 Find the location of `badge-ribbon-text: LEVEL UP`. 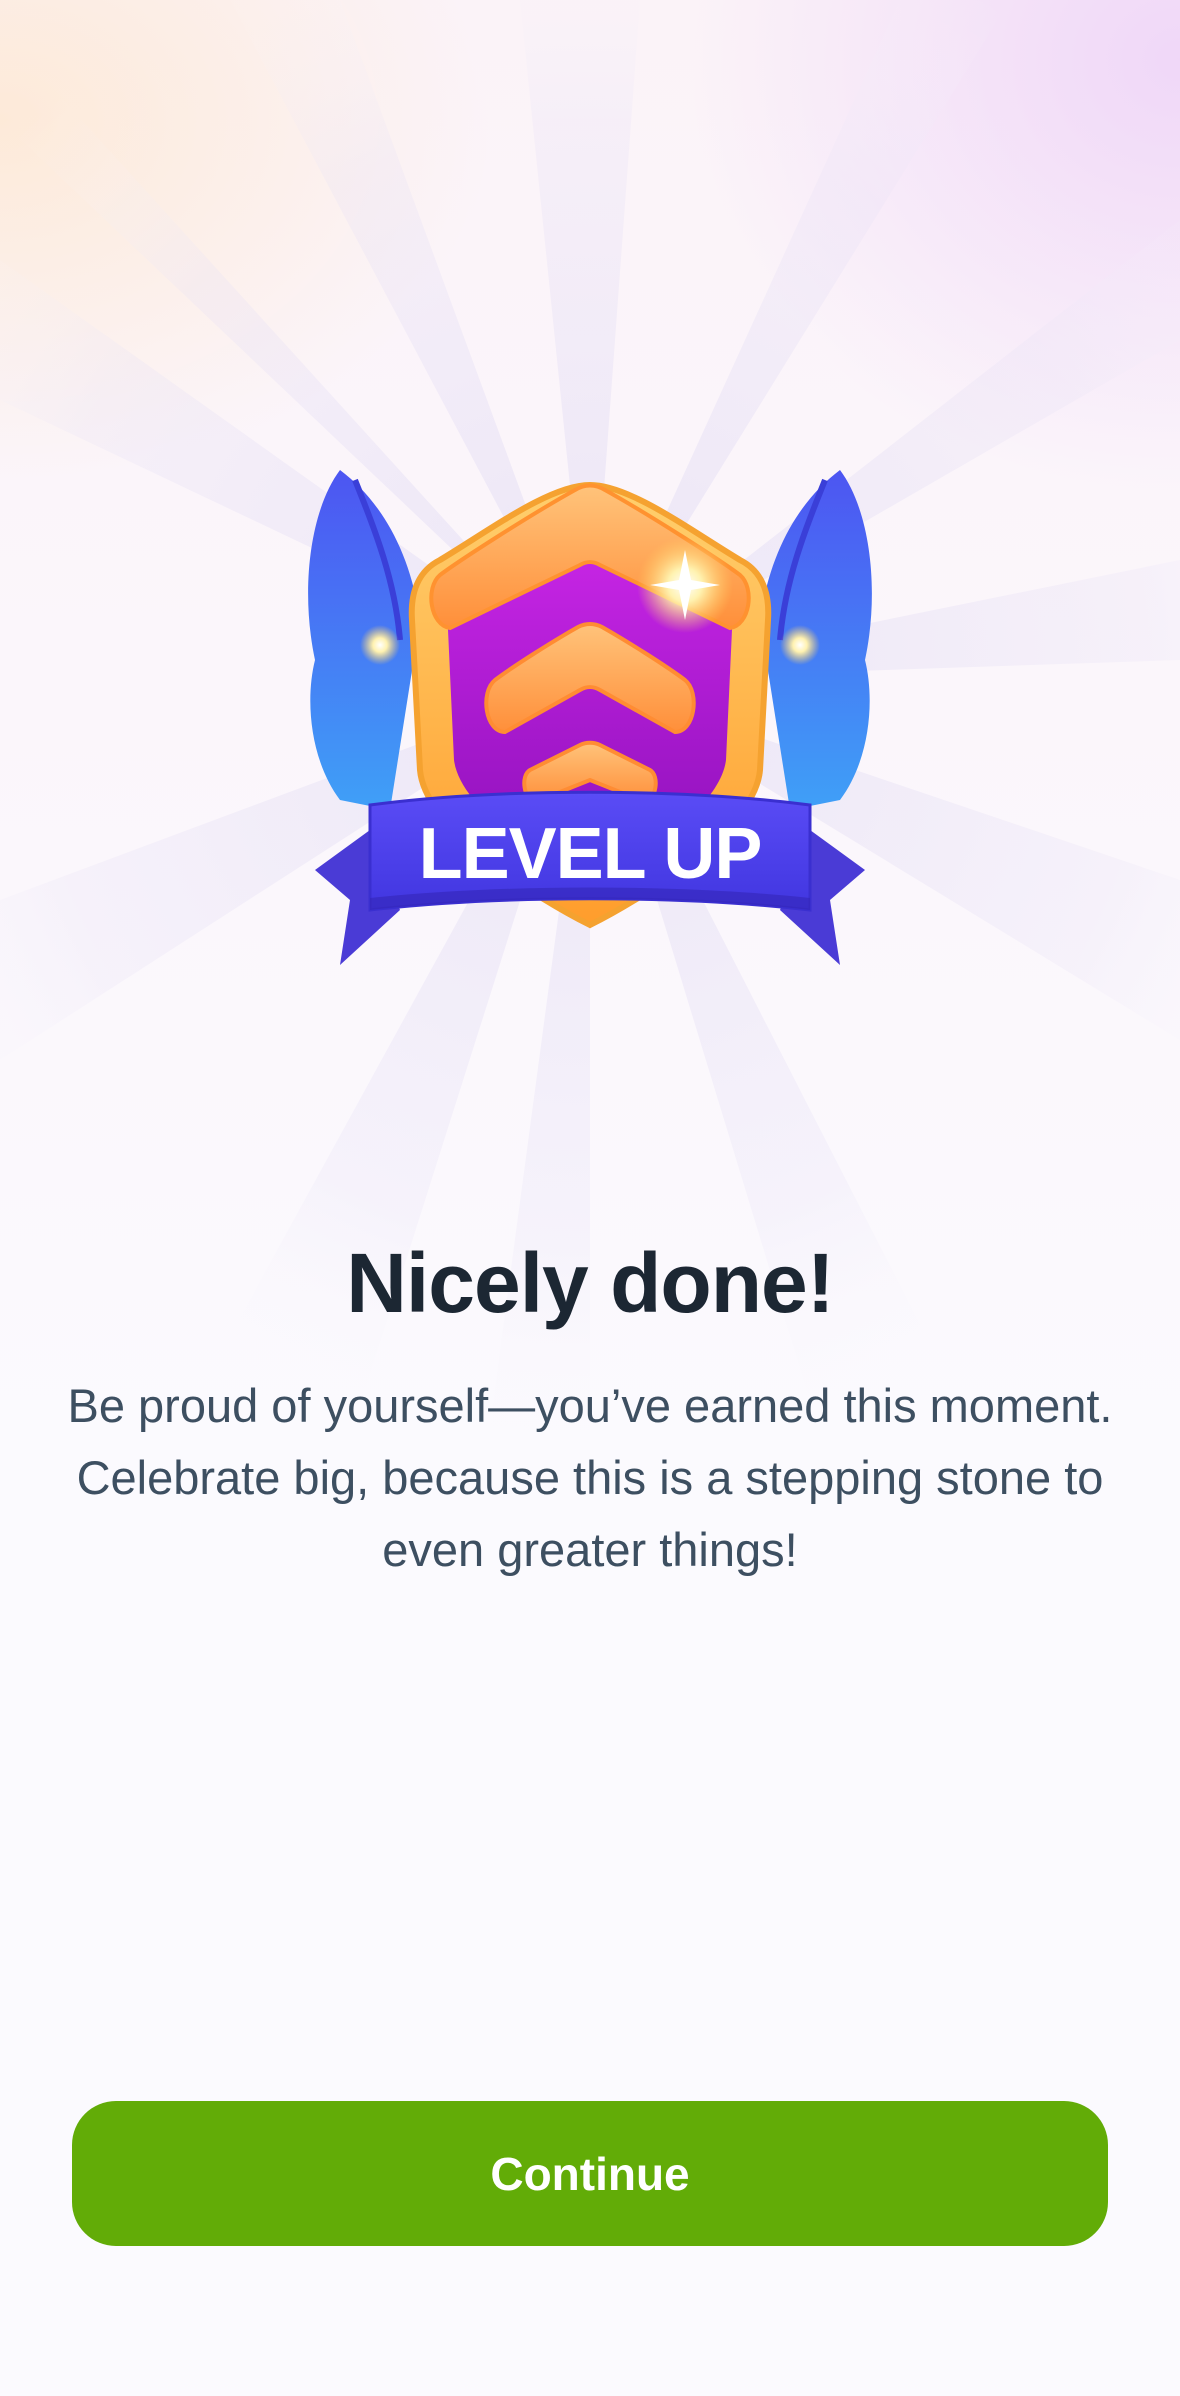

badge-ribbon-text: LEVEL UP is located at coordinates (590, 854).